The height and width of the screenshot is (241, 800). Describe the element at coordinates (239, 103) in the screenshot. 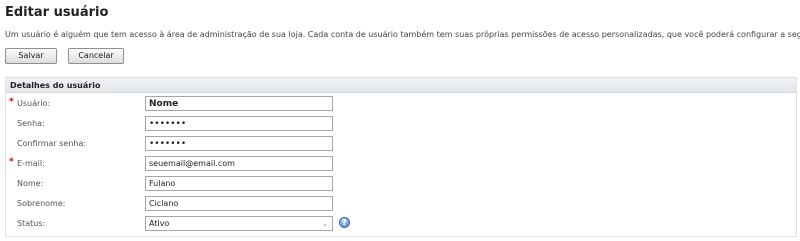

I see `username-input` at that location.